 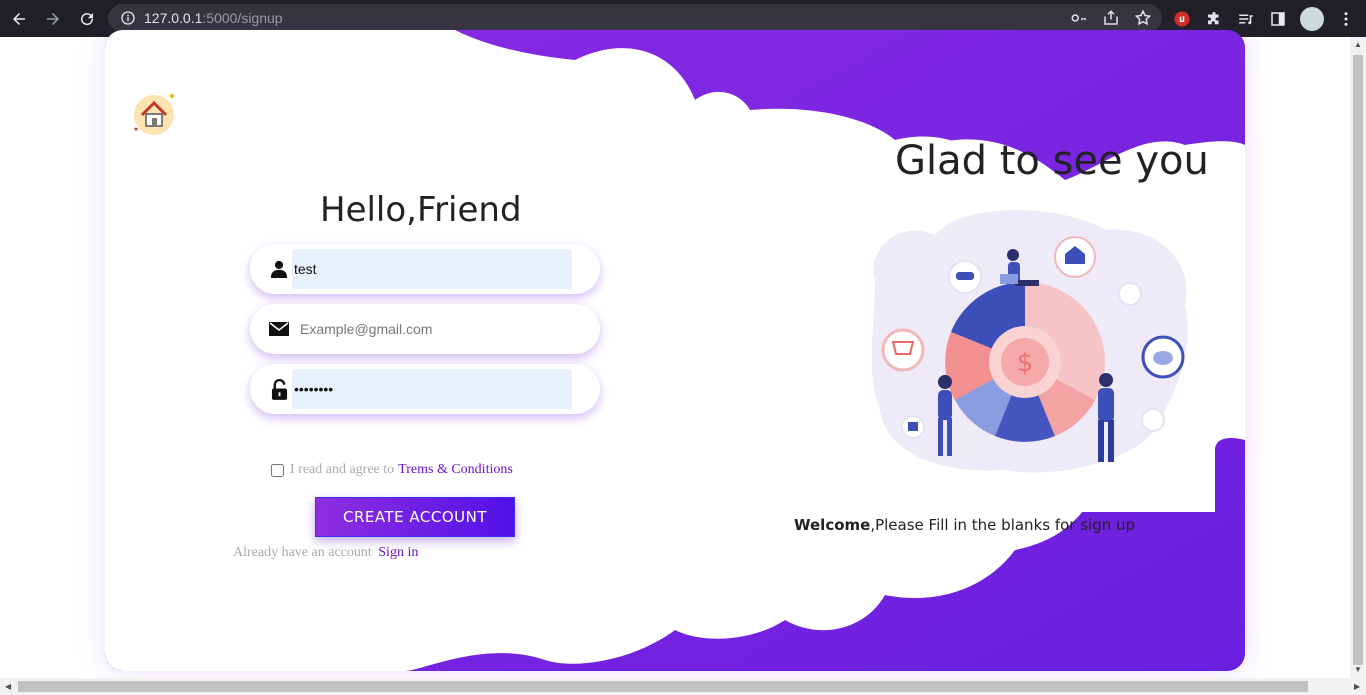 What do you see at coordinates (8, 686) in the screenshot?
I see `scroll-left-icon: ◀` at bounding box center [8, 686].